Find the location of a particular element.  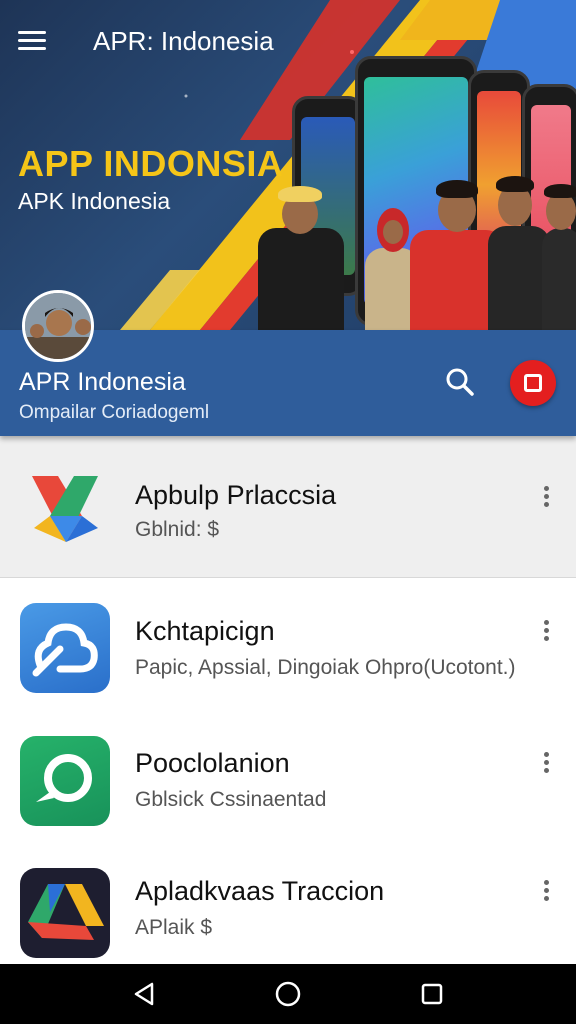

app-title: Apladkvaas Traccion is located at coordinates (260, 891).